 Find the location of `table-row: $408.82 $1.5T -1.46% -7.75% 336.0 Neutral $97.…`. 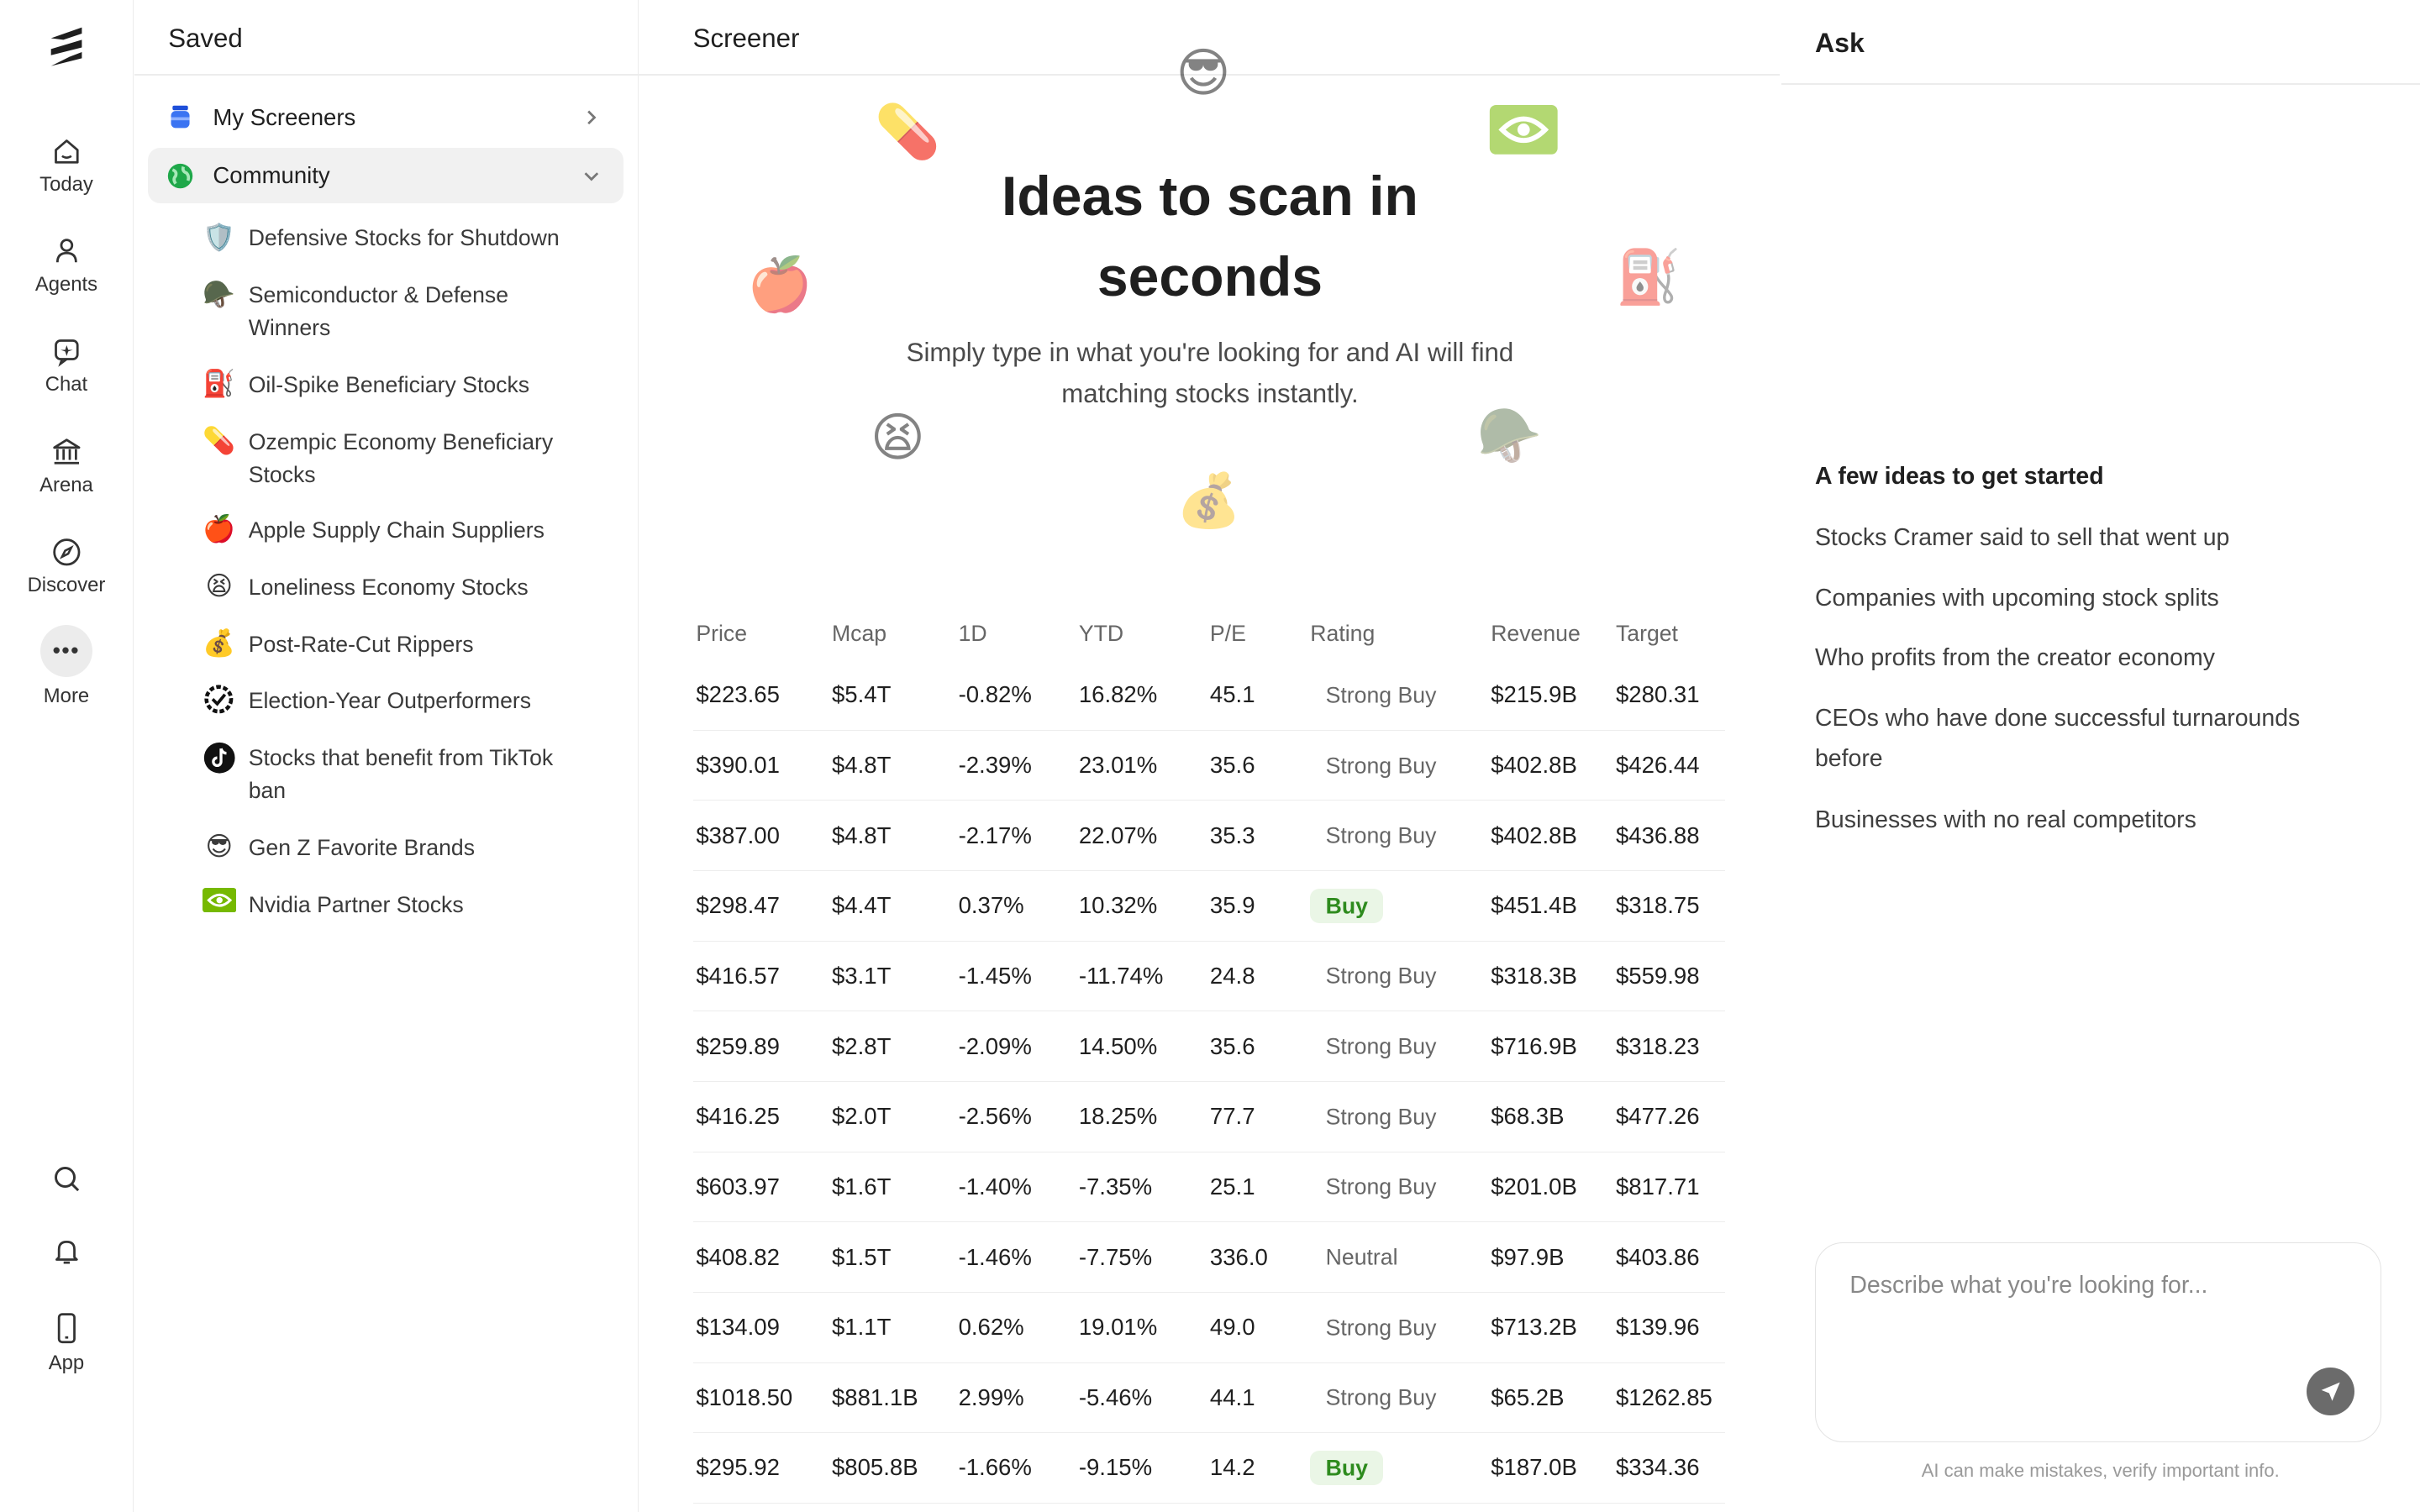

table-row: $408.82 $1.5T -1.46% -7.75% 336.0 Neutral $97.… is located at coordinates (1209, 1257).